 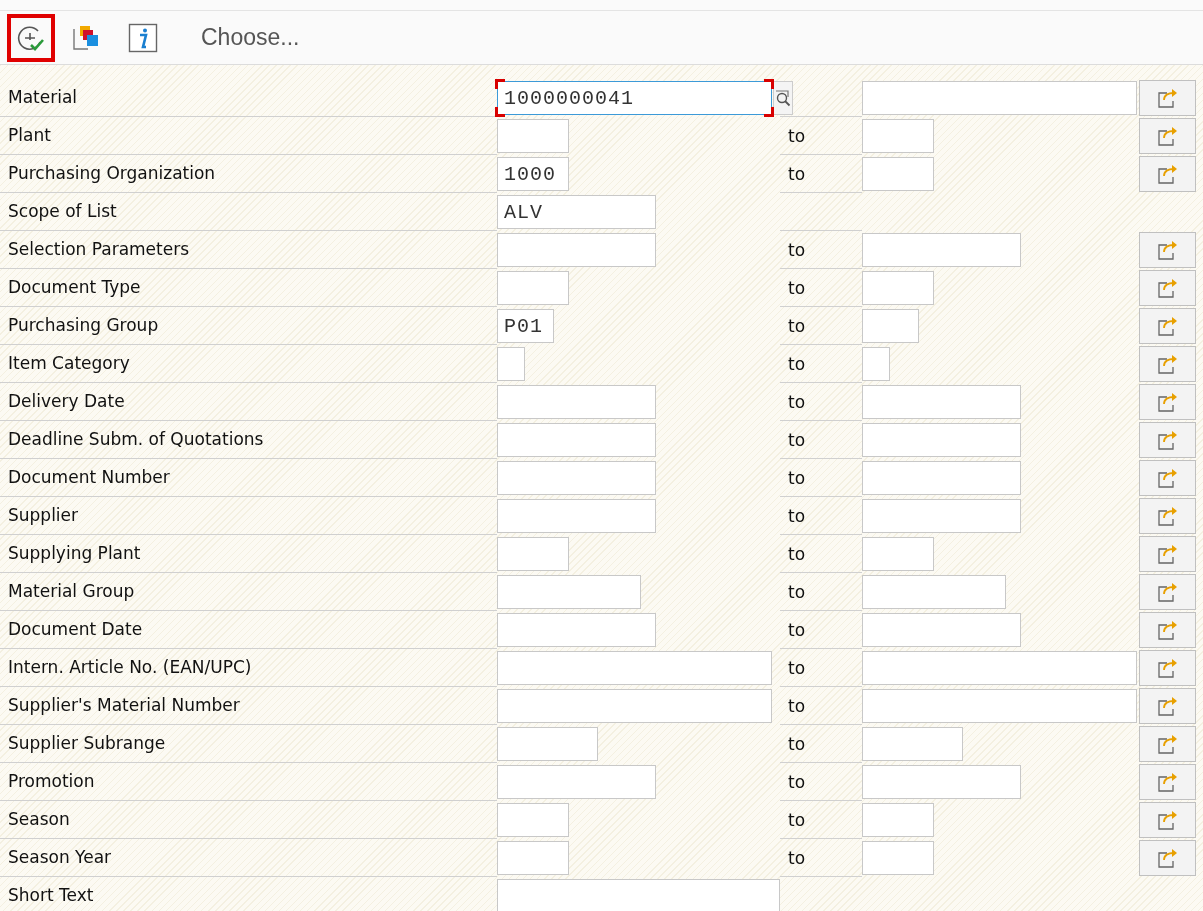 I want to click on field-label: Document Date, so click(x=248, y=630).